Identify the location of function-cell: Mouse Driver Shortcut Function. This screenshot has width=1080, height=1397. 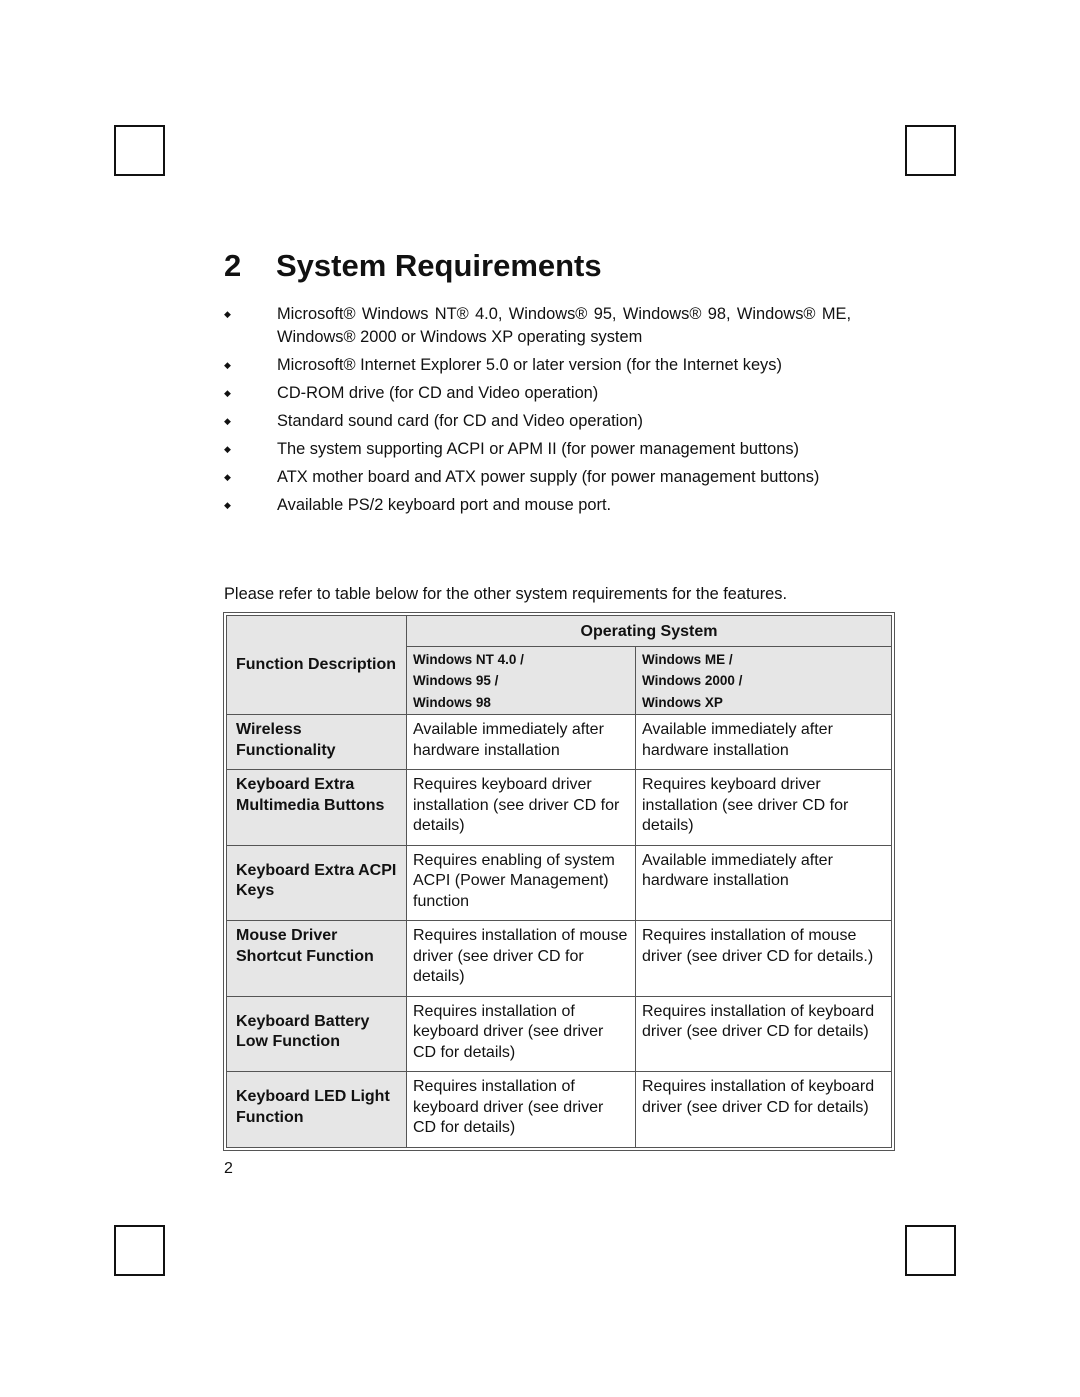
(316, 958).